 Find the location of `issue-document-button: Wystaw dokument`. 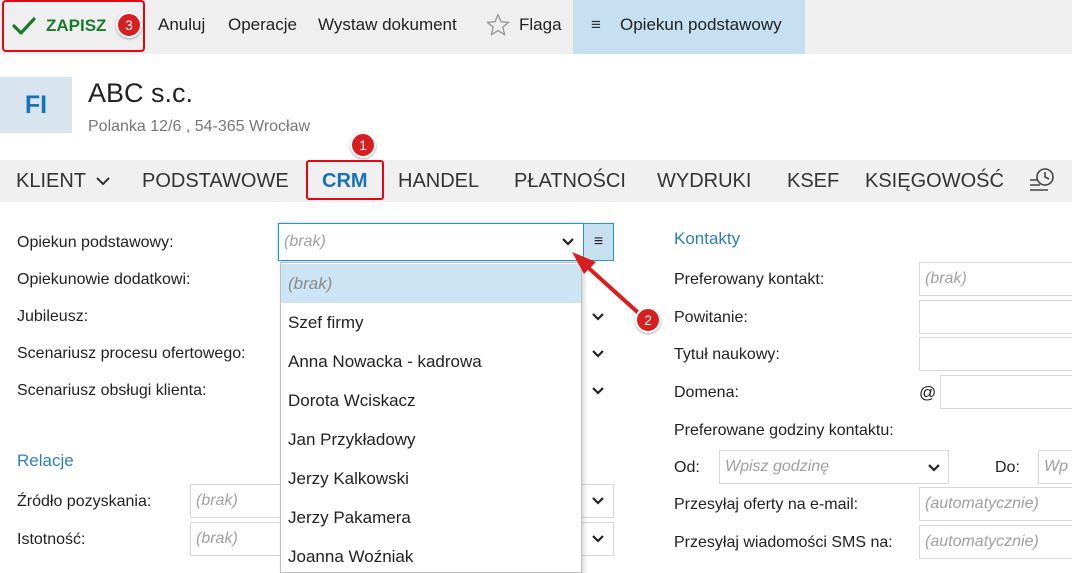

issue-document-button: Wystaw dokument is located at coordinates (387, 25).